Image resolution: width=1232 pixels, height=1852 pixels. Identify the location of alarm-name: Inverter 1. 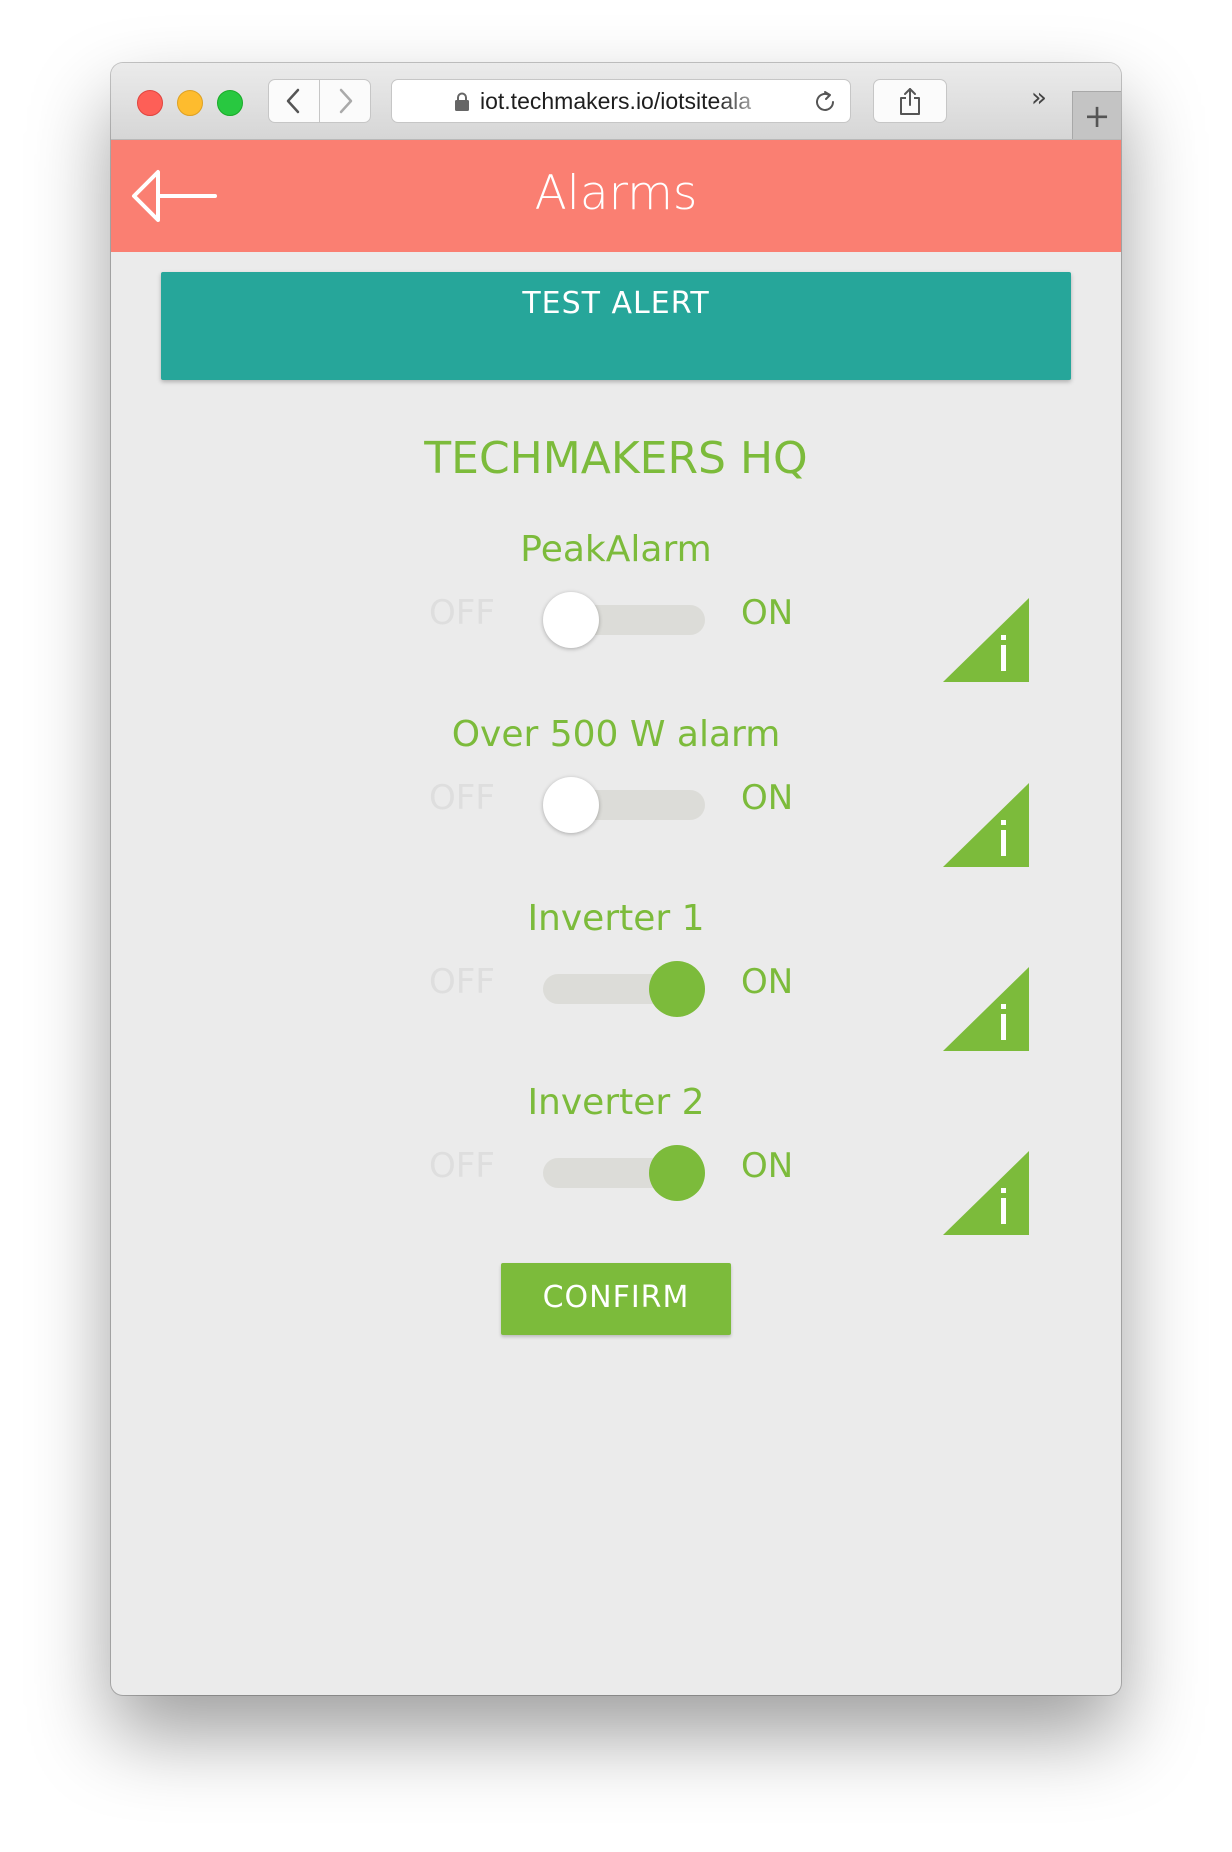
(616, 918).